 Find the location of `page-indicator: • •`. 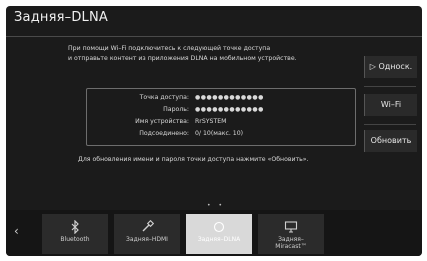

page-indicator: • • is located at coordinates (216, 205).